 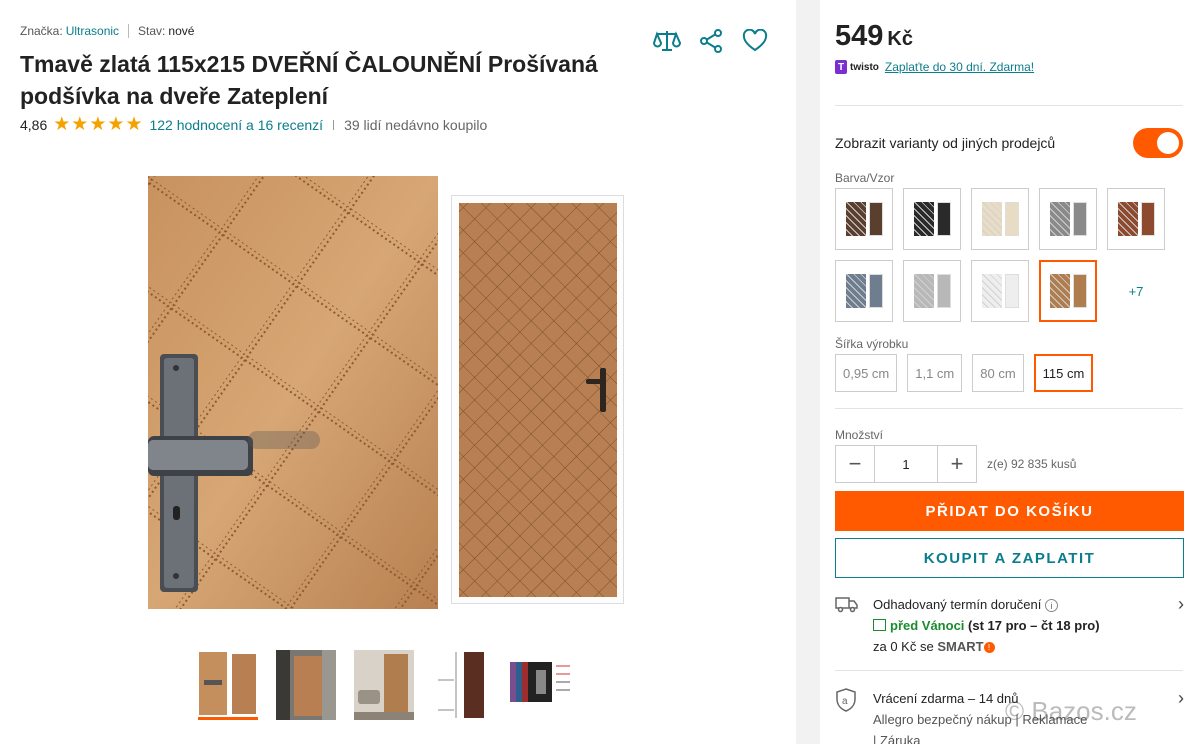 I want to click on truck-icon, so click(x=847, y=606).